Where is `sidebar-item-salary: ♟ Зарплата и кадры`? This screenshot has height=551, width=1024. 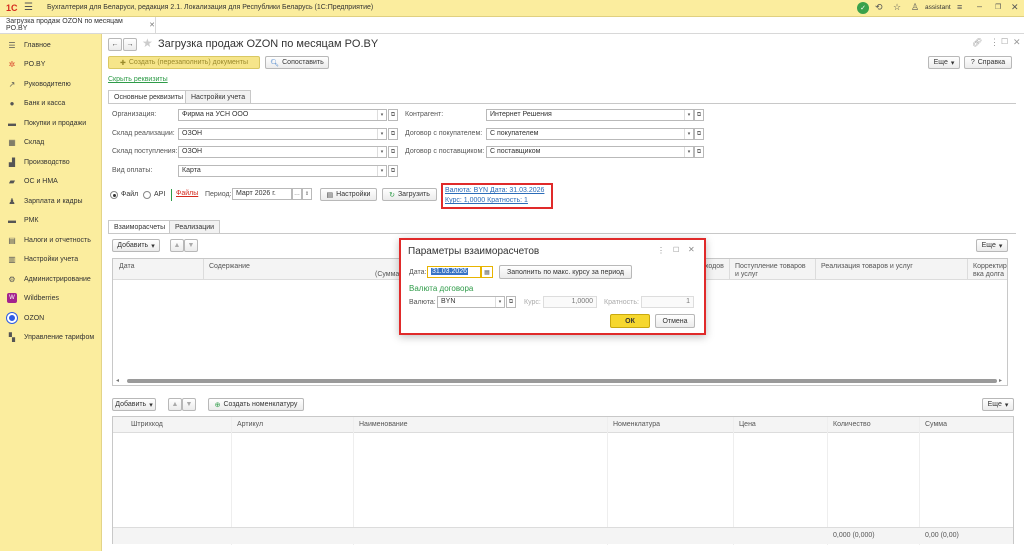 sidebar-item-salary: ♟ Зарплата и кадры is located at coordinates (51, 201).